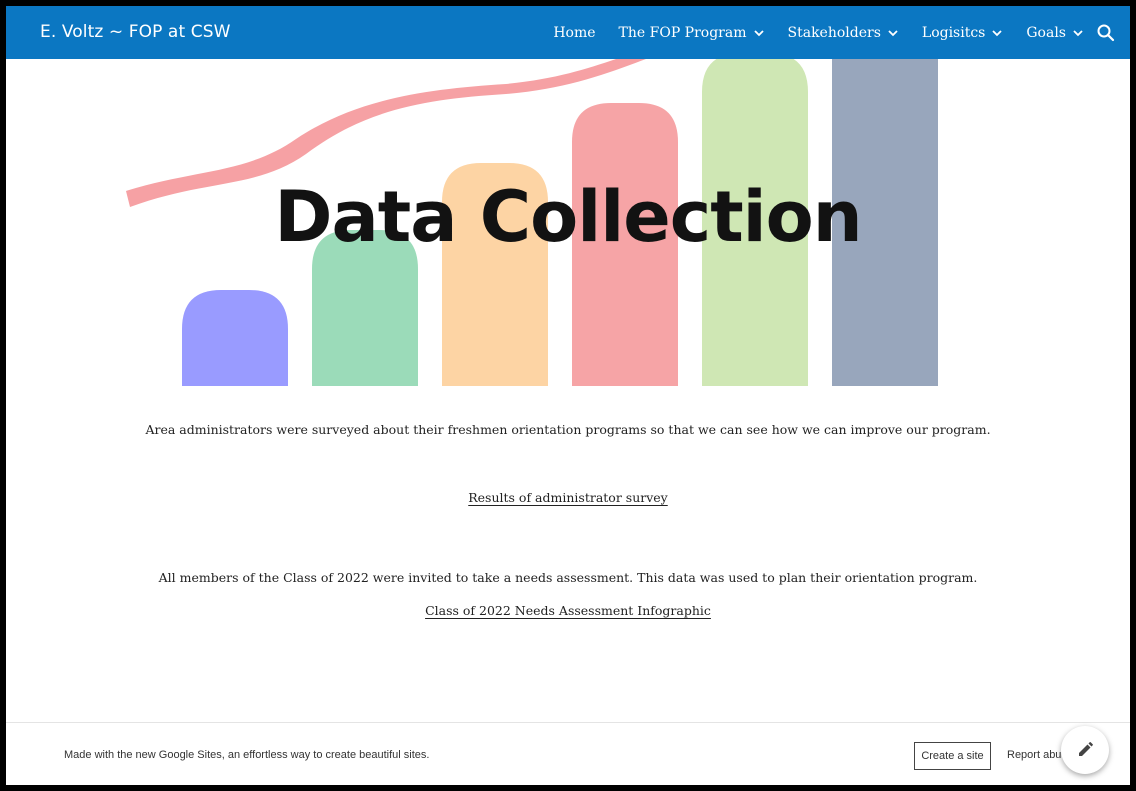 The image size is (1136, 791). I want to click on nav-item-fop-program: The FOP Program, so click(692, 33).